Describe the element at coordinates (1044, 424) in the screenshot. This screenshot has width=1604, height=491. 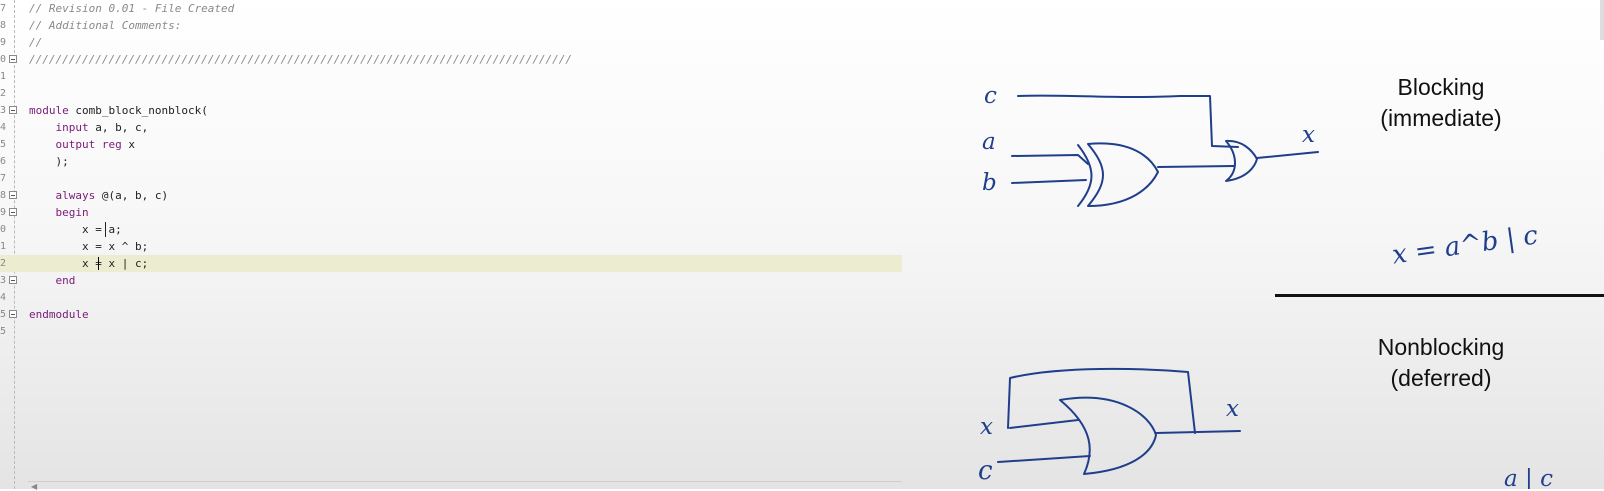
I see `wire-x-in` at that location.